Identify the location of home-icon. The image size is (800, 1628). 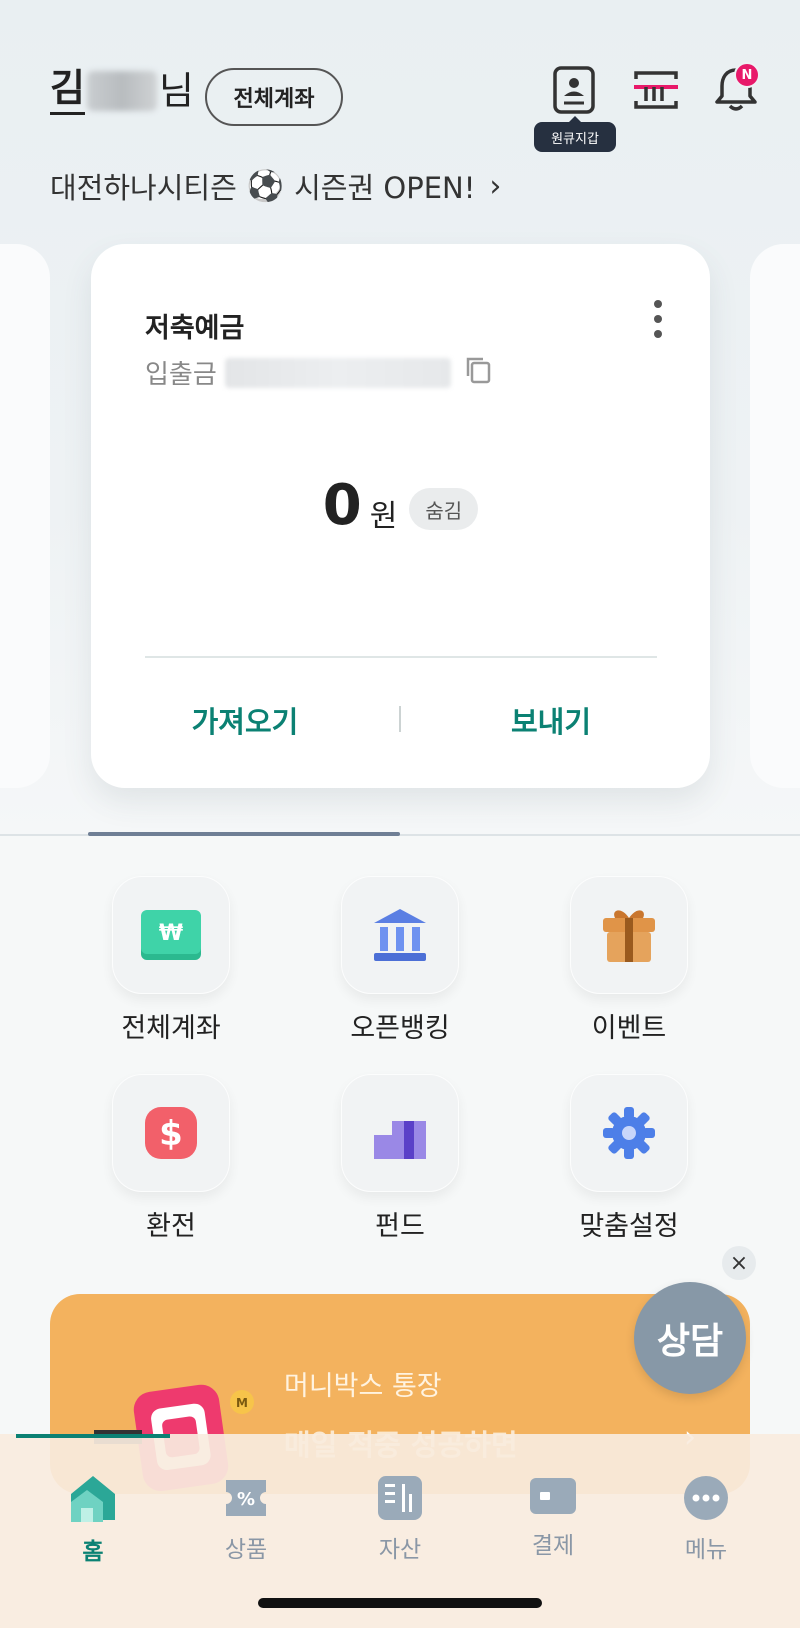
(93, 1499).